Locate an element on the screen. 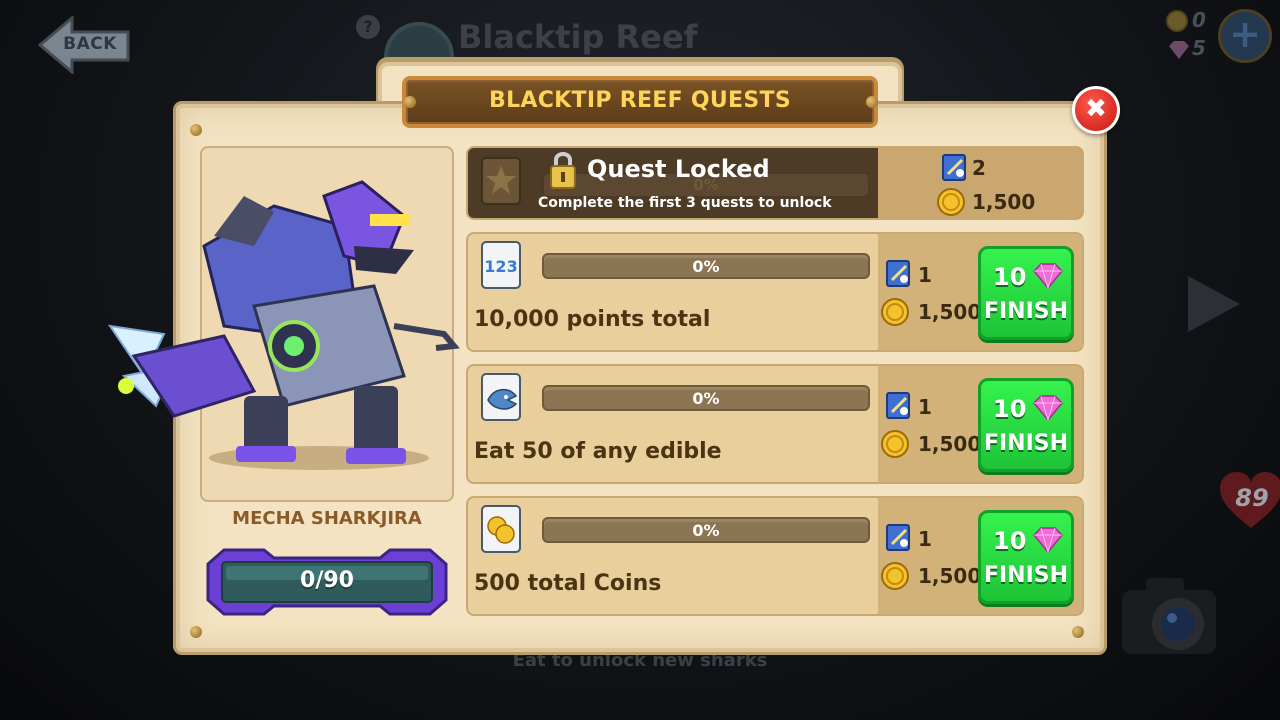 This screenshot has width=1280, height=720. coins-scroll-icon is located at coordinates (501, 529).